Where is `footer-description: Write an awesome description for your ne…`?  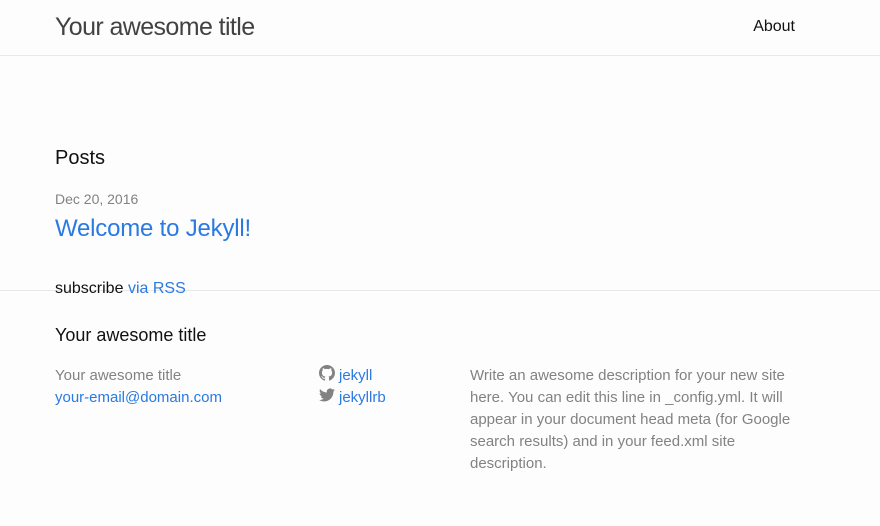
footer-description: Write an awesome description for your ne… is located at coordinates (630, 419).